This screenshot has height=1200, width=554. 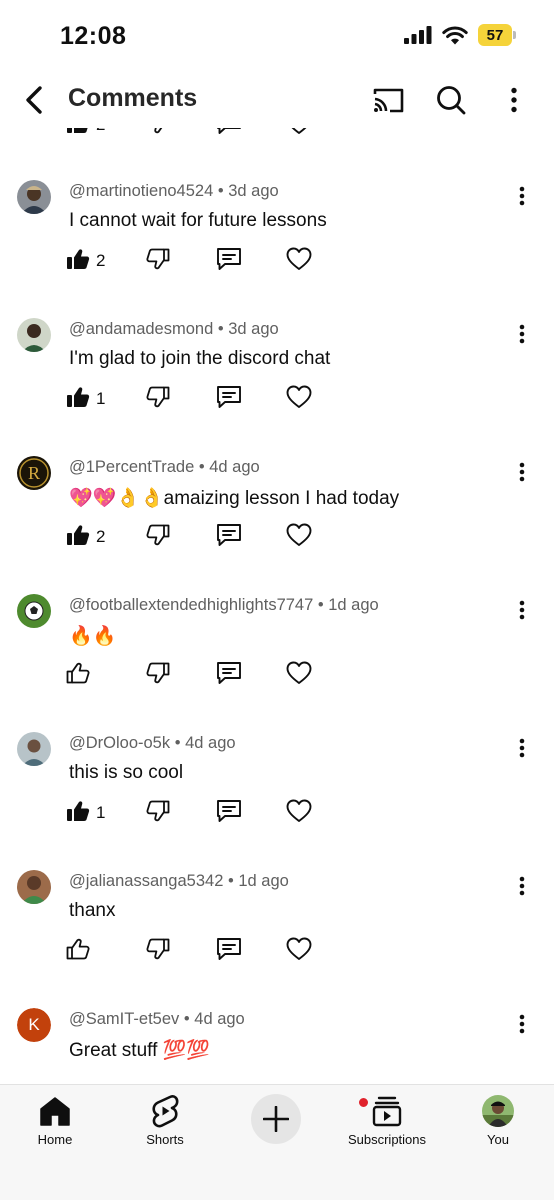 I want to click on comment-age: 3d ago, so click(x=253, y=329).